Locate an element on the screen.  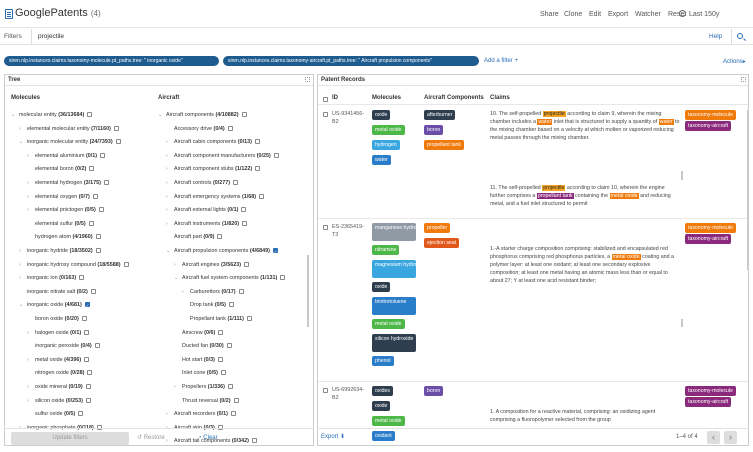
tree-node: › Aircraft instruments (1/820) is located at coordinates (207, 224).